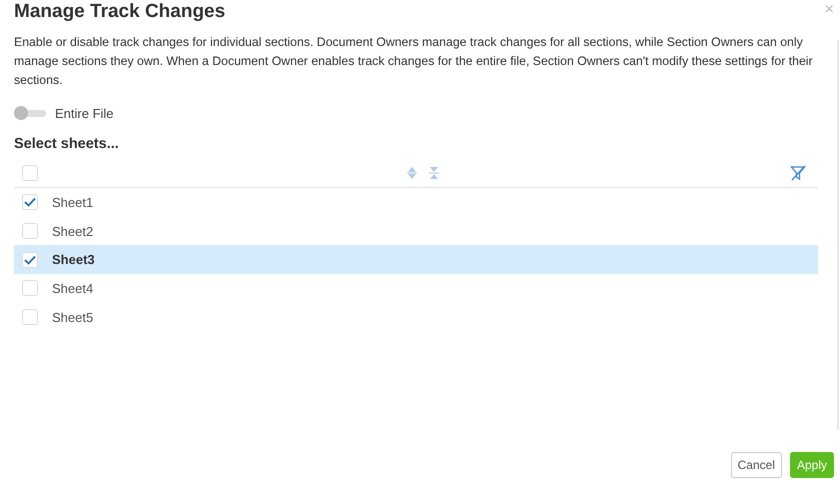 This screenshot has width=840, height=480. What do you see at coordinates (416, 202) in the screenshot?
I see `sheet-row: Sheet1` at bounding box center [416, 202].